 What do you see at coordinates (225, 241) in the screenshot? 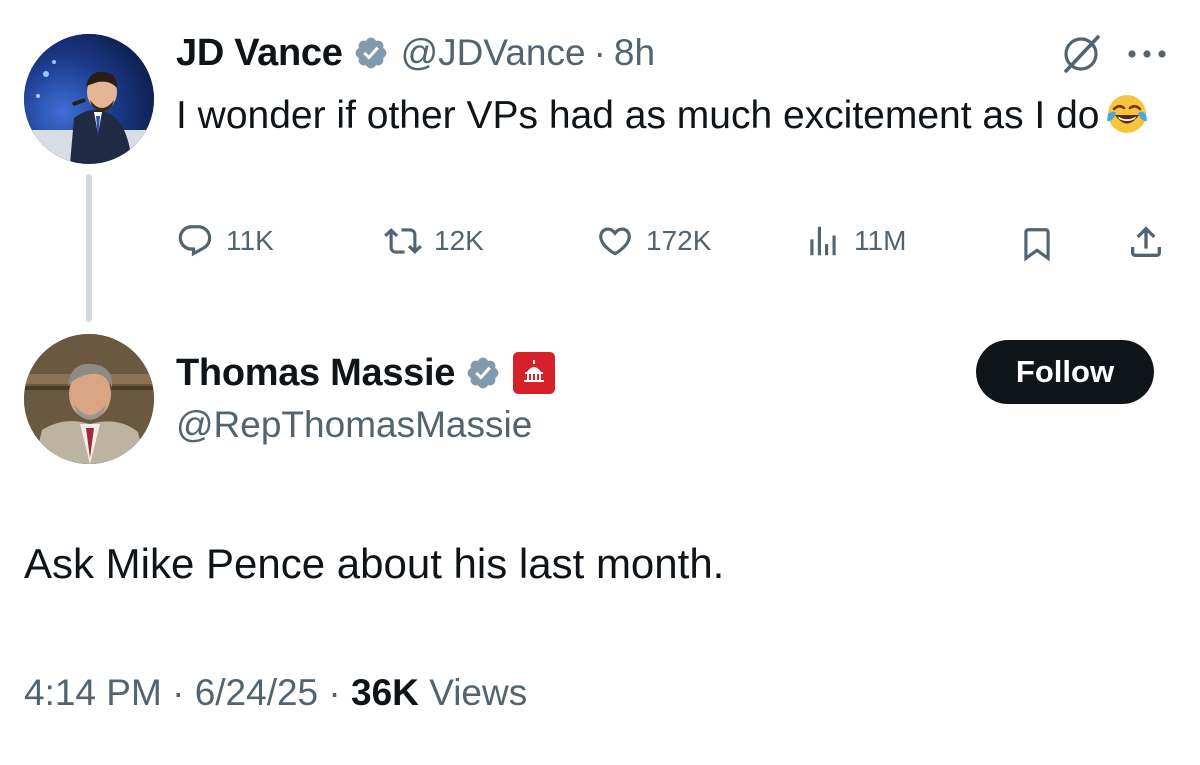
I see `reply-action: 11K` at bounding box center [225, 241].